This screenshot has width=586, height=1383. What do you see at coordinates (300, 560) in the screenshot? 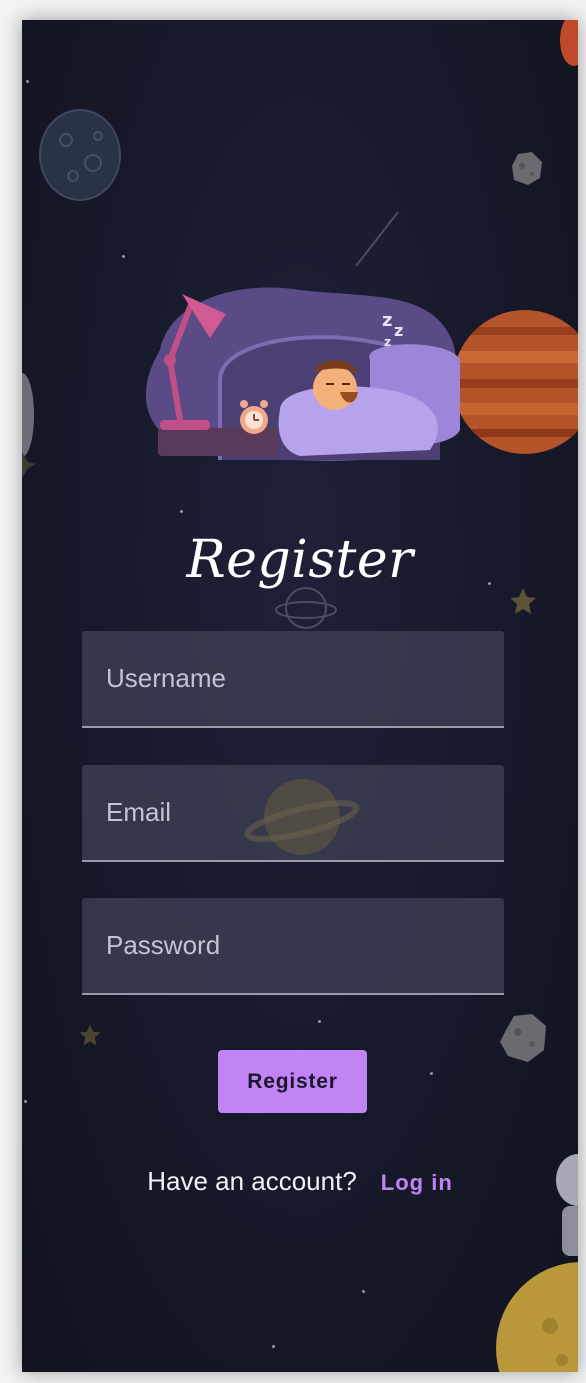
I see `page-title: Register` at bounding box center [300, 560].